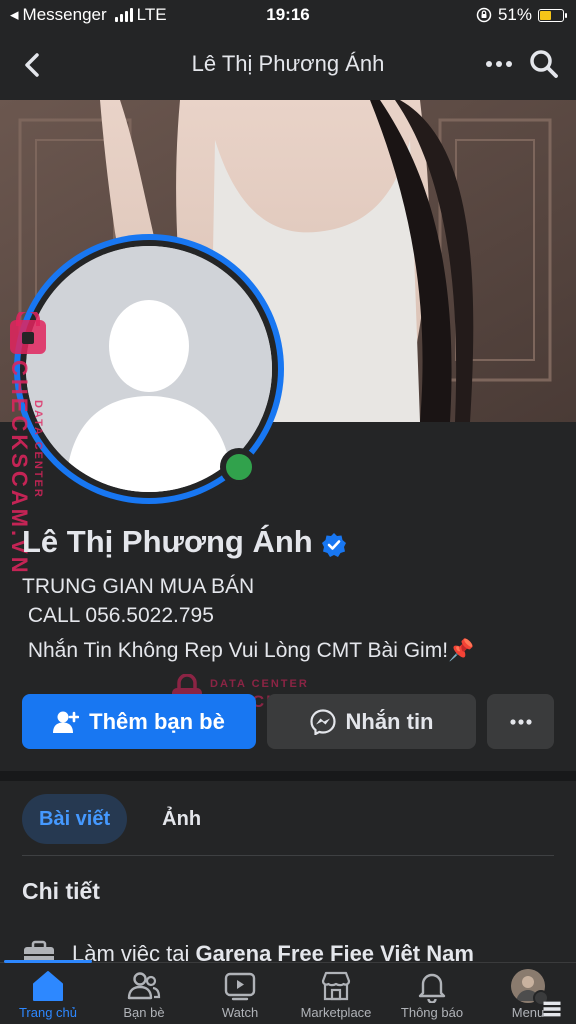  I want to click on add-friend-button: Thêm bạn bè, so click(139, 721).